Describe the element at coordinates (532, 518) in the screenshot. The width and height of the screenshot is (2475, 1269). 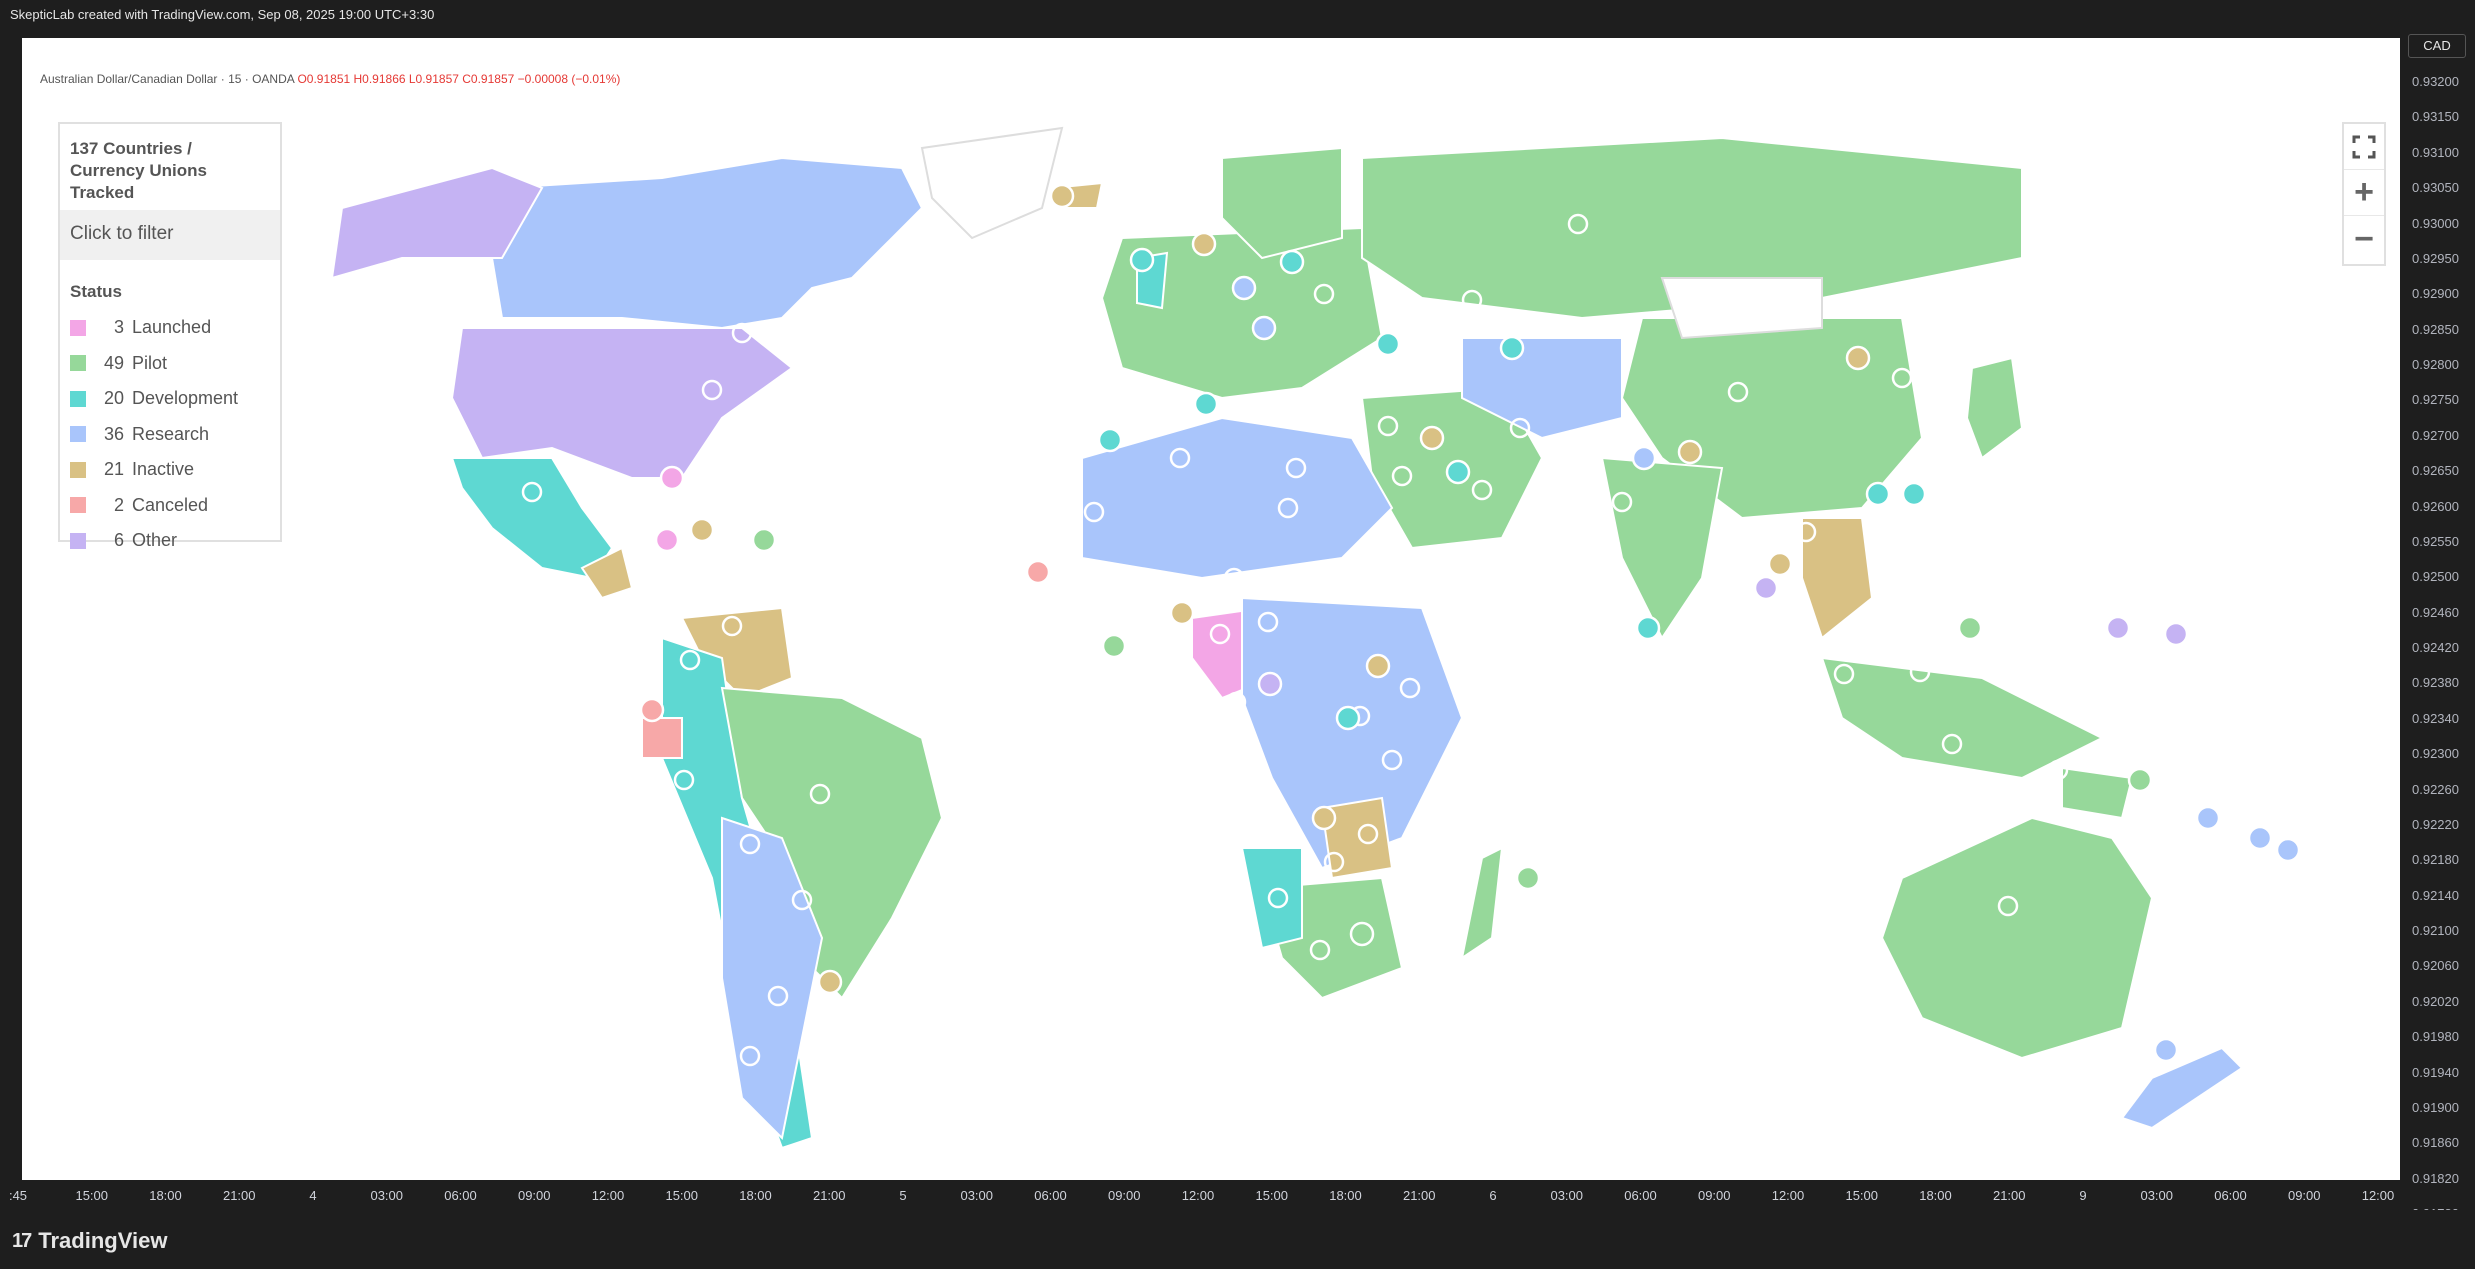
I see `region-mexico` at that location.